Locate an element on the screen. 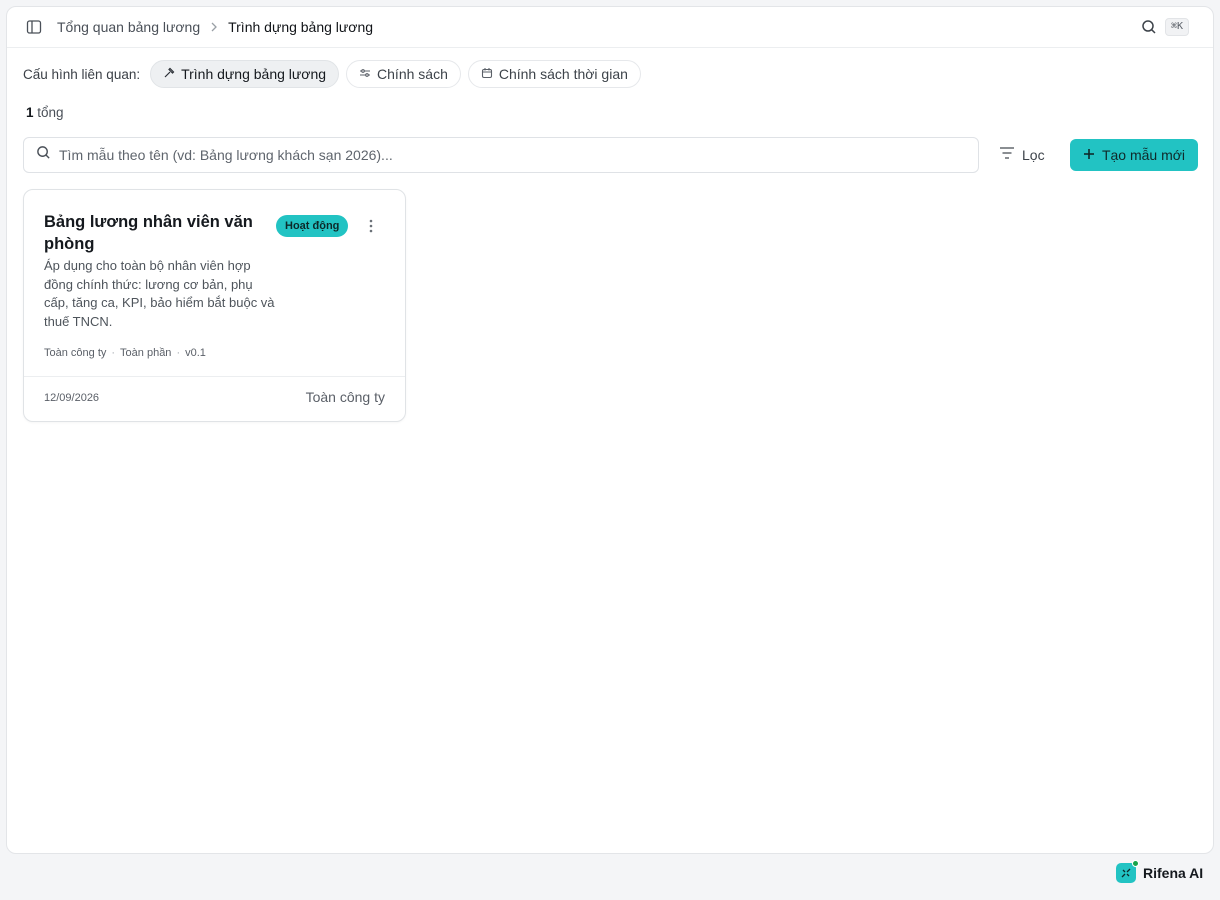 The height and width of the screenshot is (900, 1220). create-template-button: Tạo mẫu mới is located at coordinates (1134, 155).